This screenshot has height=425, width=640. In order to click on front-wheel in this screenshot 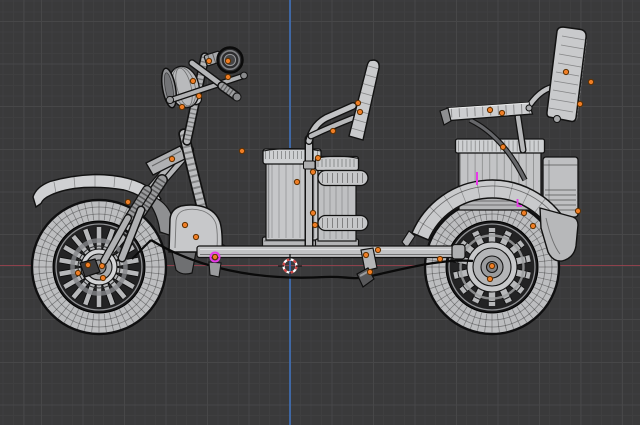, I will do `click(99, 267)`.